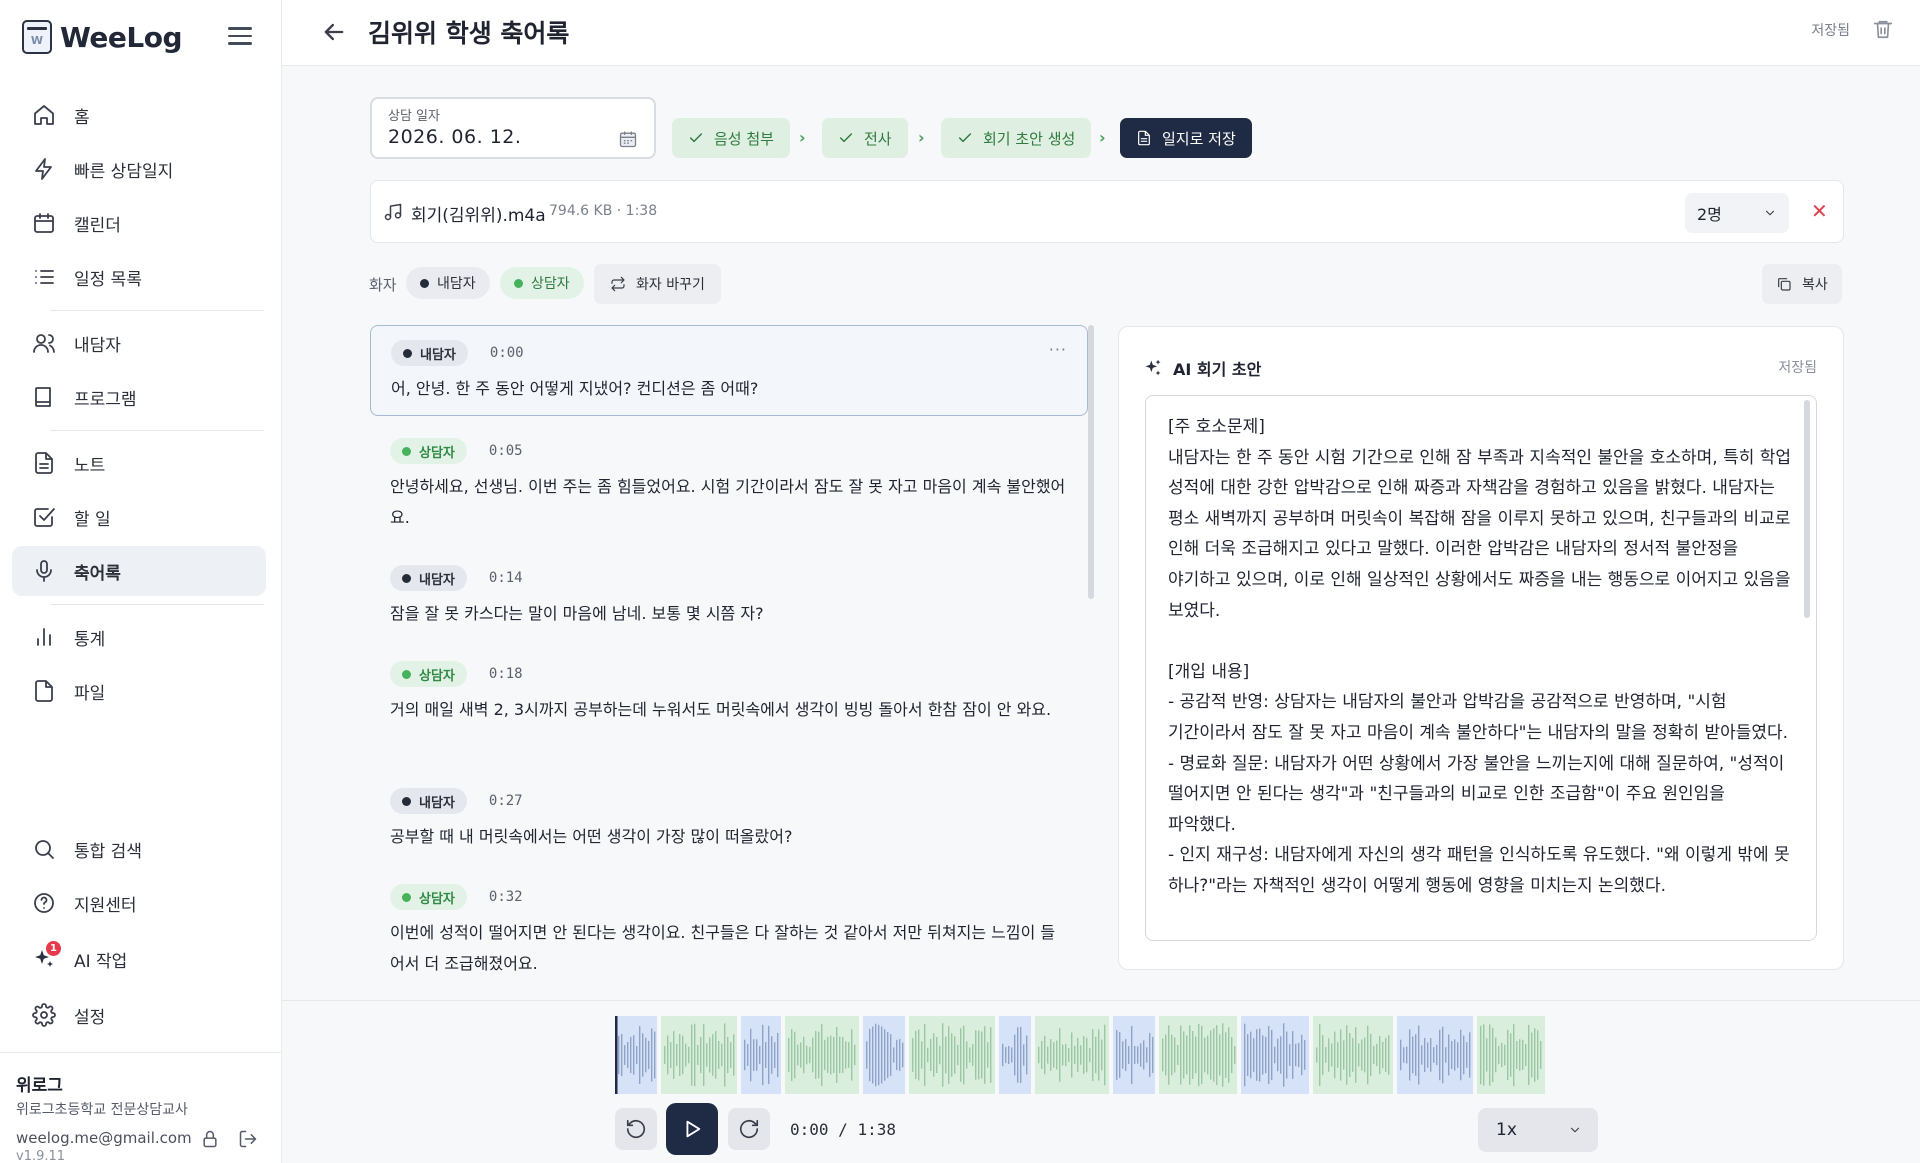  I want to click on segment-text: 어, 안녕. 한 주 동안 어떻게 지냈어? 컨디션은 좀 어때?, so click(729, 388).